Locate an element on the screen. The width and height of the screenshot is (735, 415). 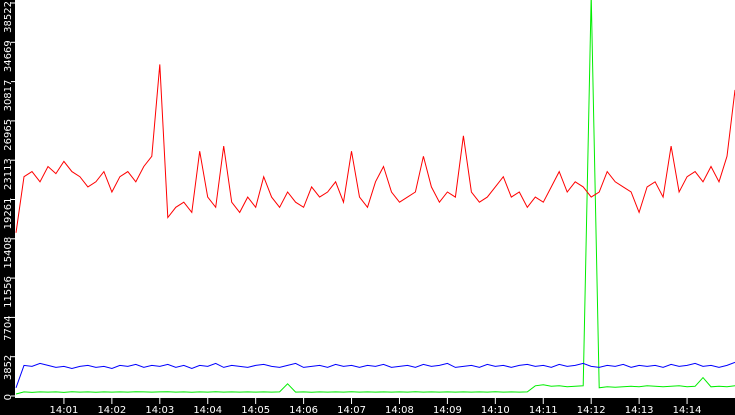
y-tick-label: 15408 is located at coordinates (8, 253).